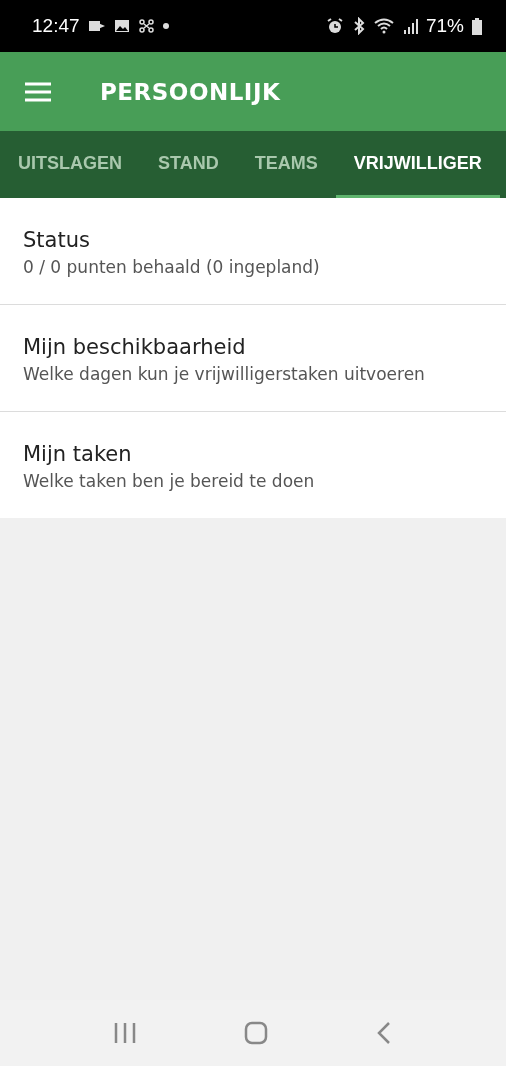  Describe the element at coordinates (444, 26) in the screenshot. I see `battery-percentage: 71%` at that location.